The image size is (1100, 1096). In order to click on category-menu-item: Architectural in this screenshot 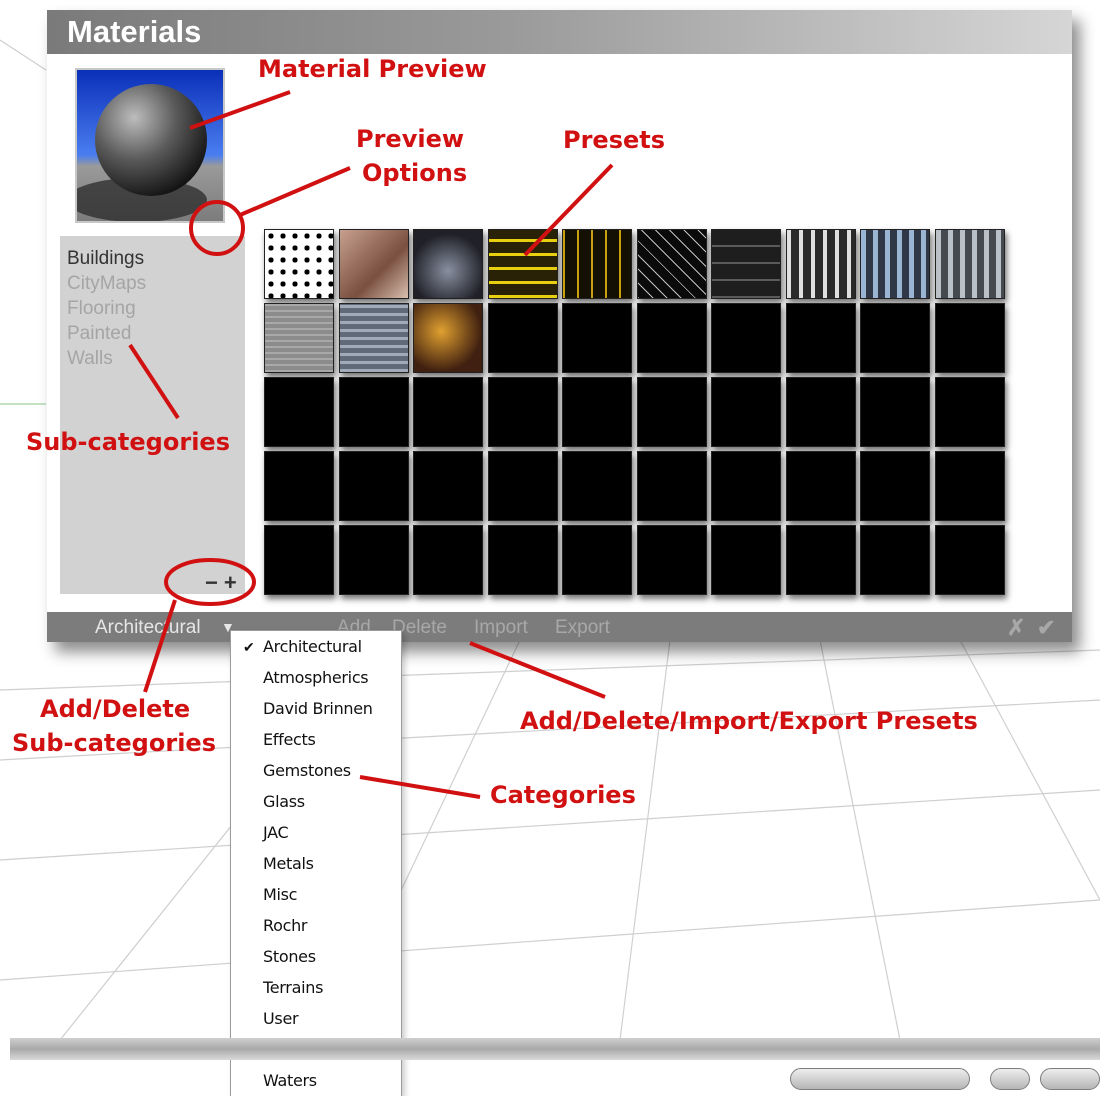, I will do `click(312, 646)`.